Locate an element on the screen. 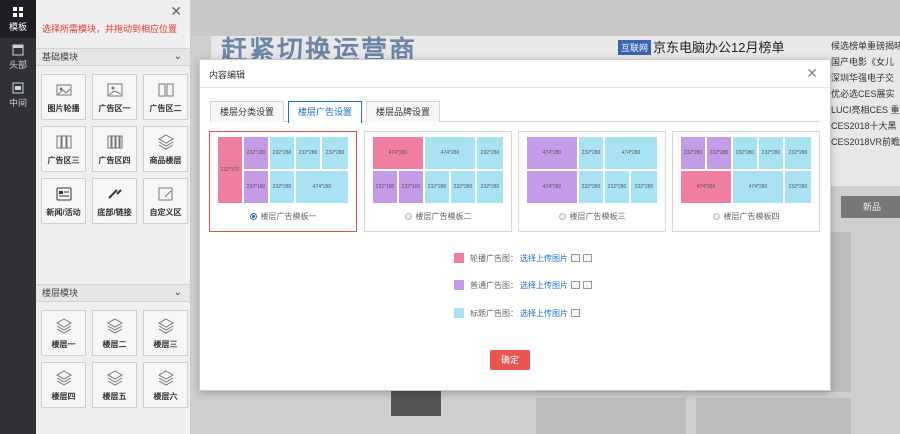 The width and height of the screenshot is (900, 434). floor-tile: 楼层四 is located at coordinates (63, 385).